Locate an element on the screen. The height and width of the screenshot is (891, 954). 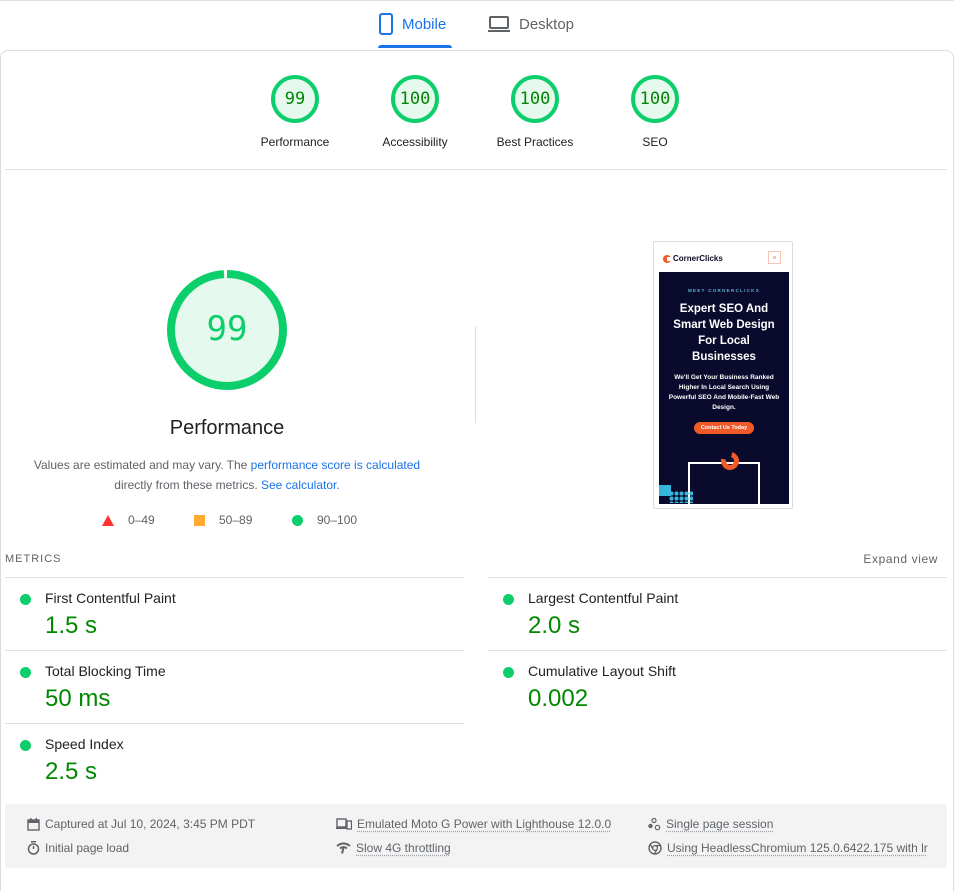
tab-mobile: Mobile is located at coordinates (415, 24).